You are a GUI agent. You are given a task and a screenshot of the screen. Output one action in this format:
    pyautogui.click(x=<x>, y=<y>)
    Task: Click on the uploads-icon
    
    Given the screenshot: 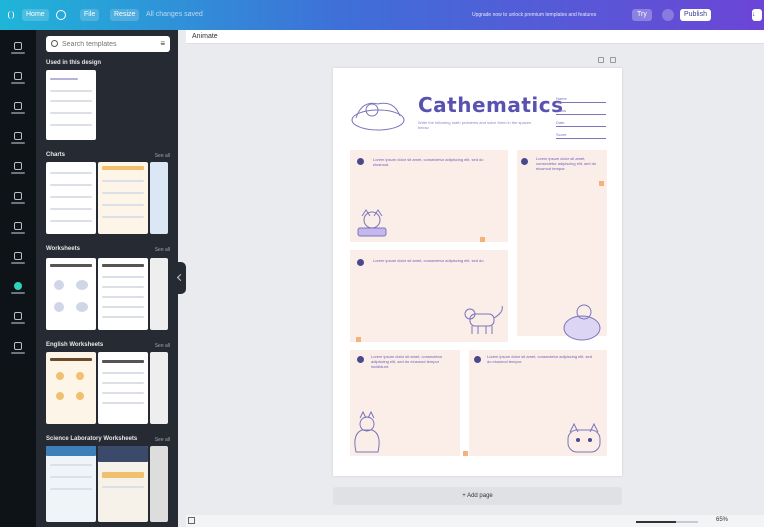 What is the action you would take?
    pyautogui.click(x=18, y=76)
    